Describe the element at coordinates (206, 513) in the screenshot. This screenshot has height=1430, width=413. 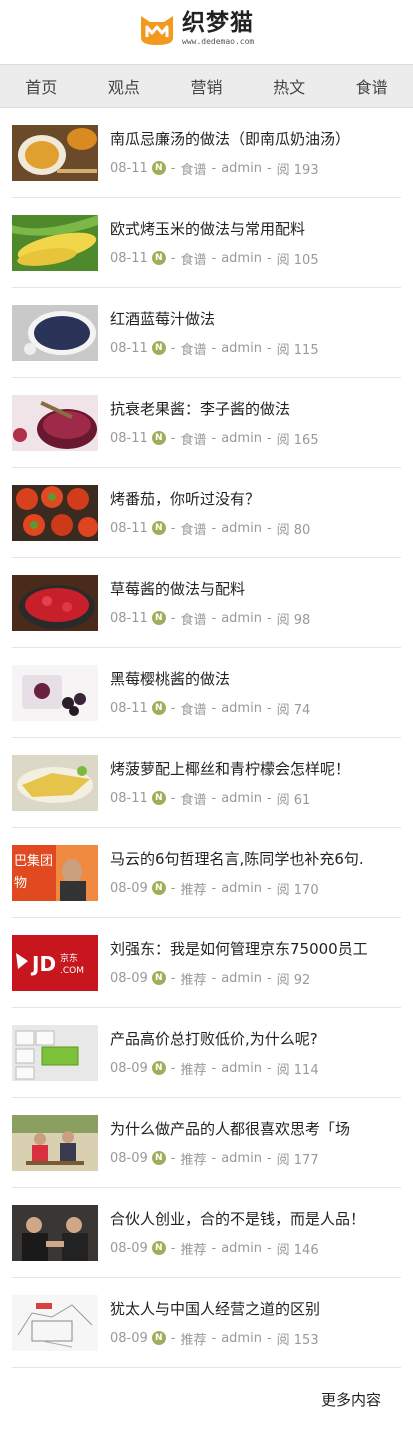
I see `article-item: 烤番茄，你听过没有？ 08-11 N - 食谱 - admin - 阅 80` at that location.